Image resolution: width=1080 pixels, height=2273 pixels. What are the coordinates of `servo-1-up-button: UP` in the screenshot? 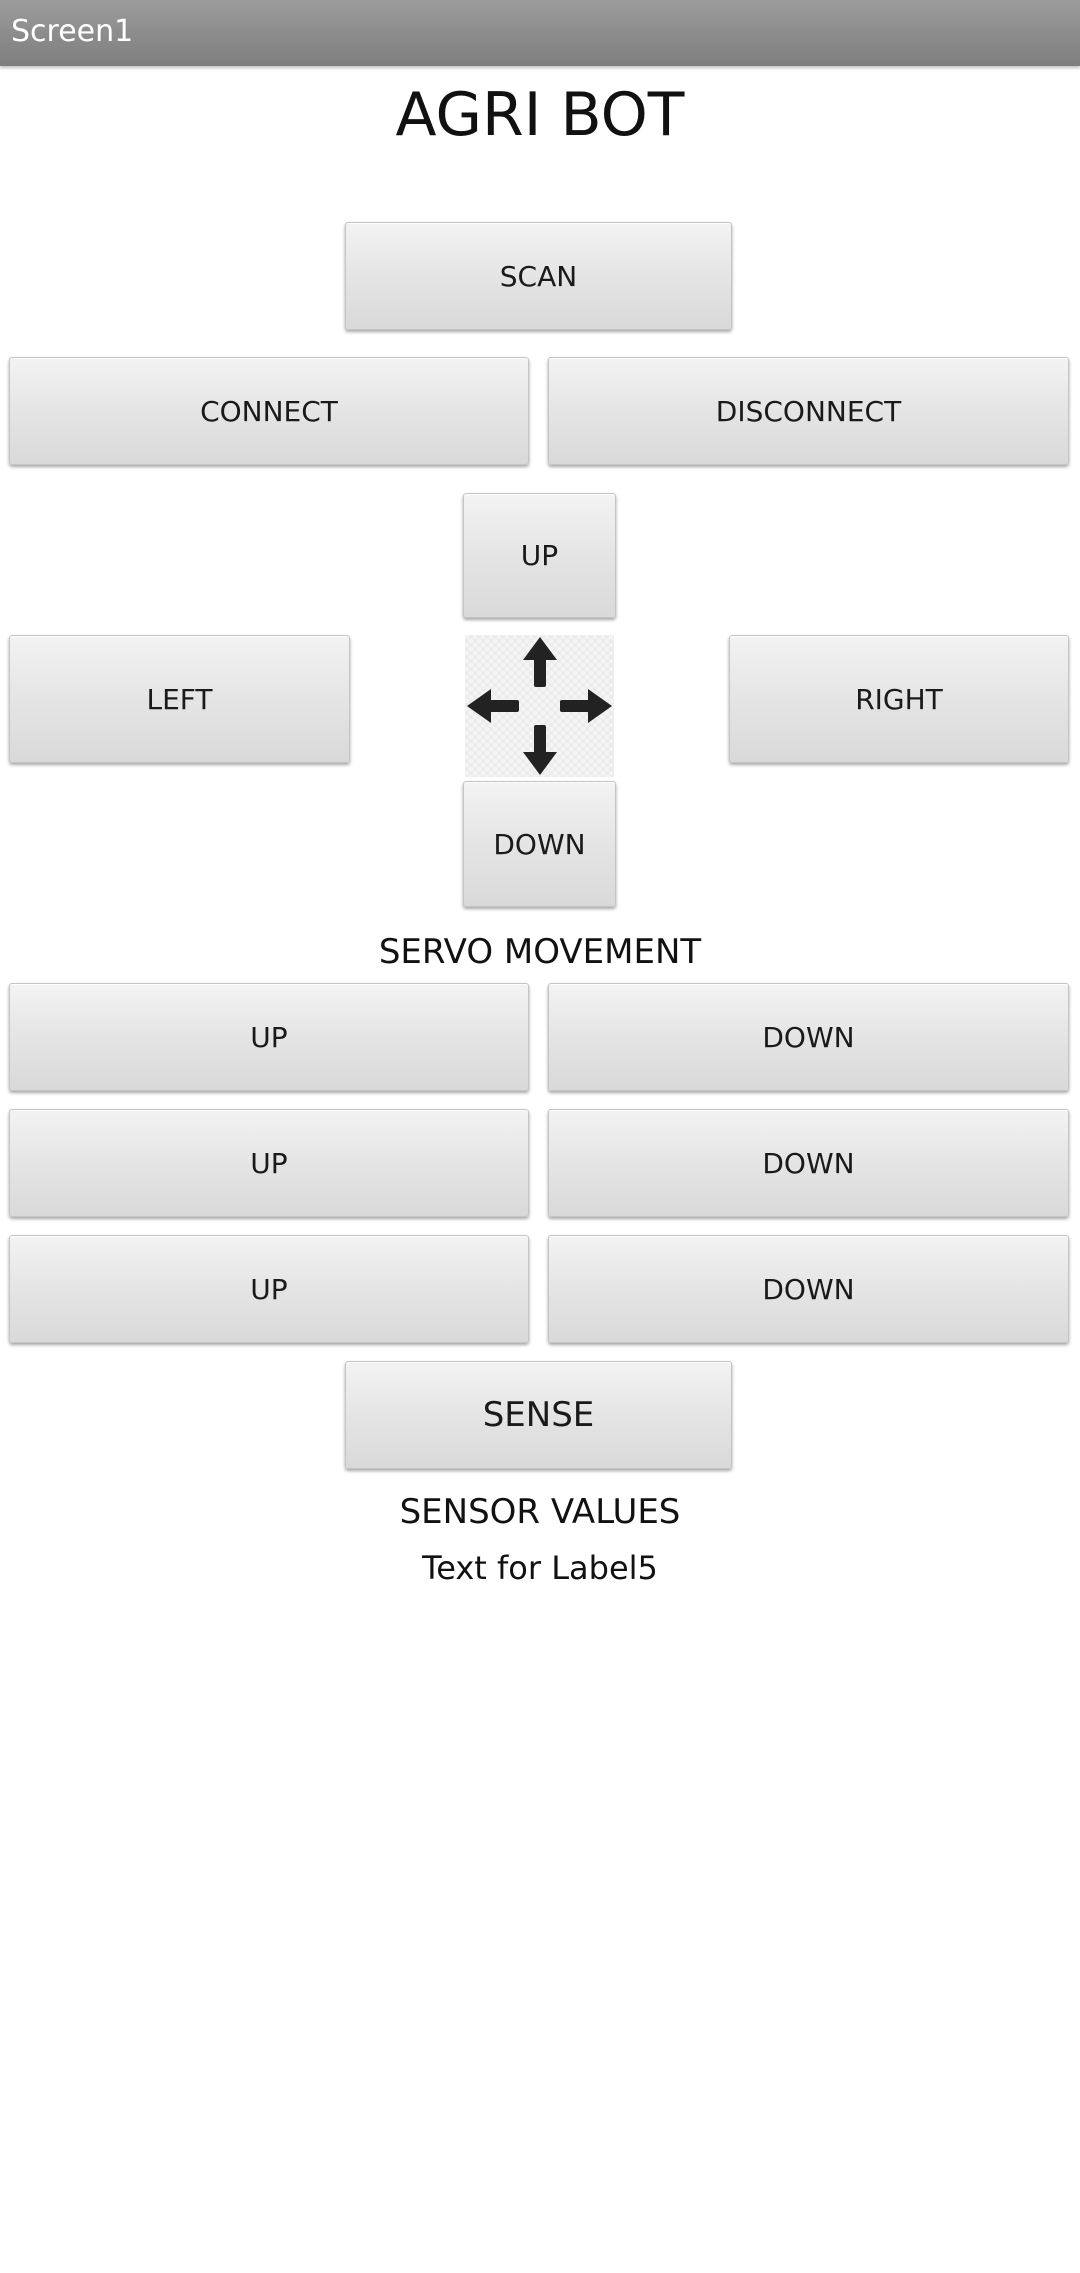 It's located at (269, 1037).